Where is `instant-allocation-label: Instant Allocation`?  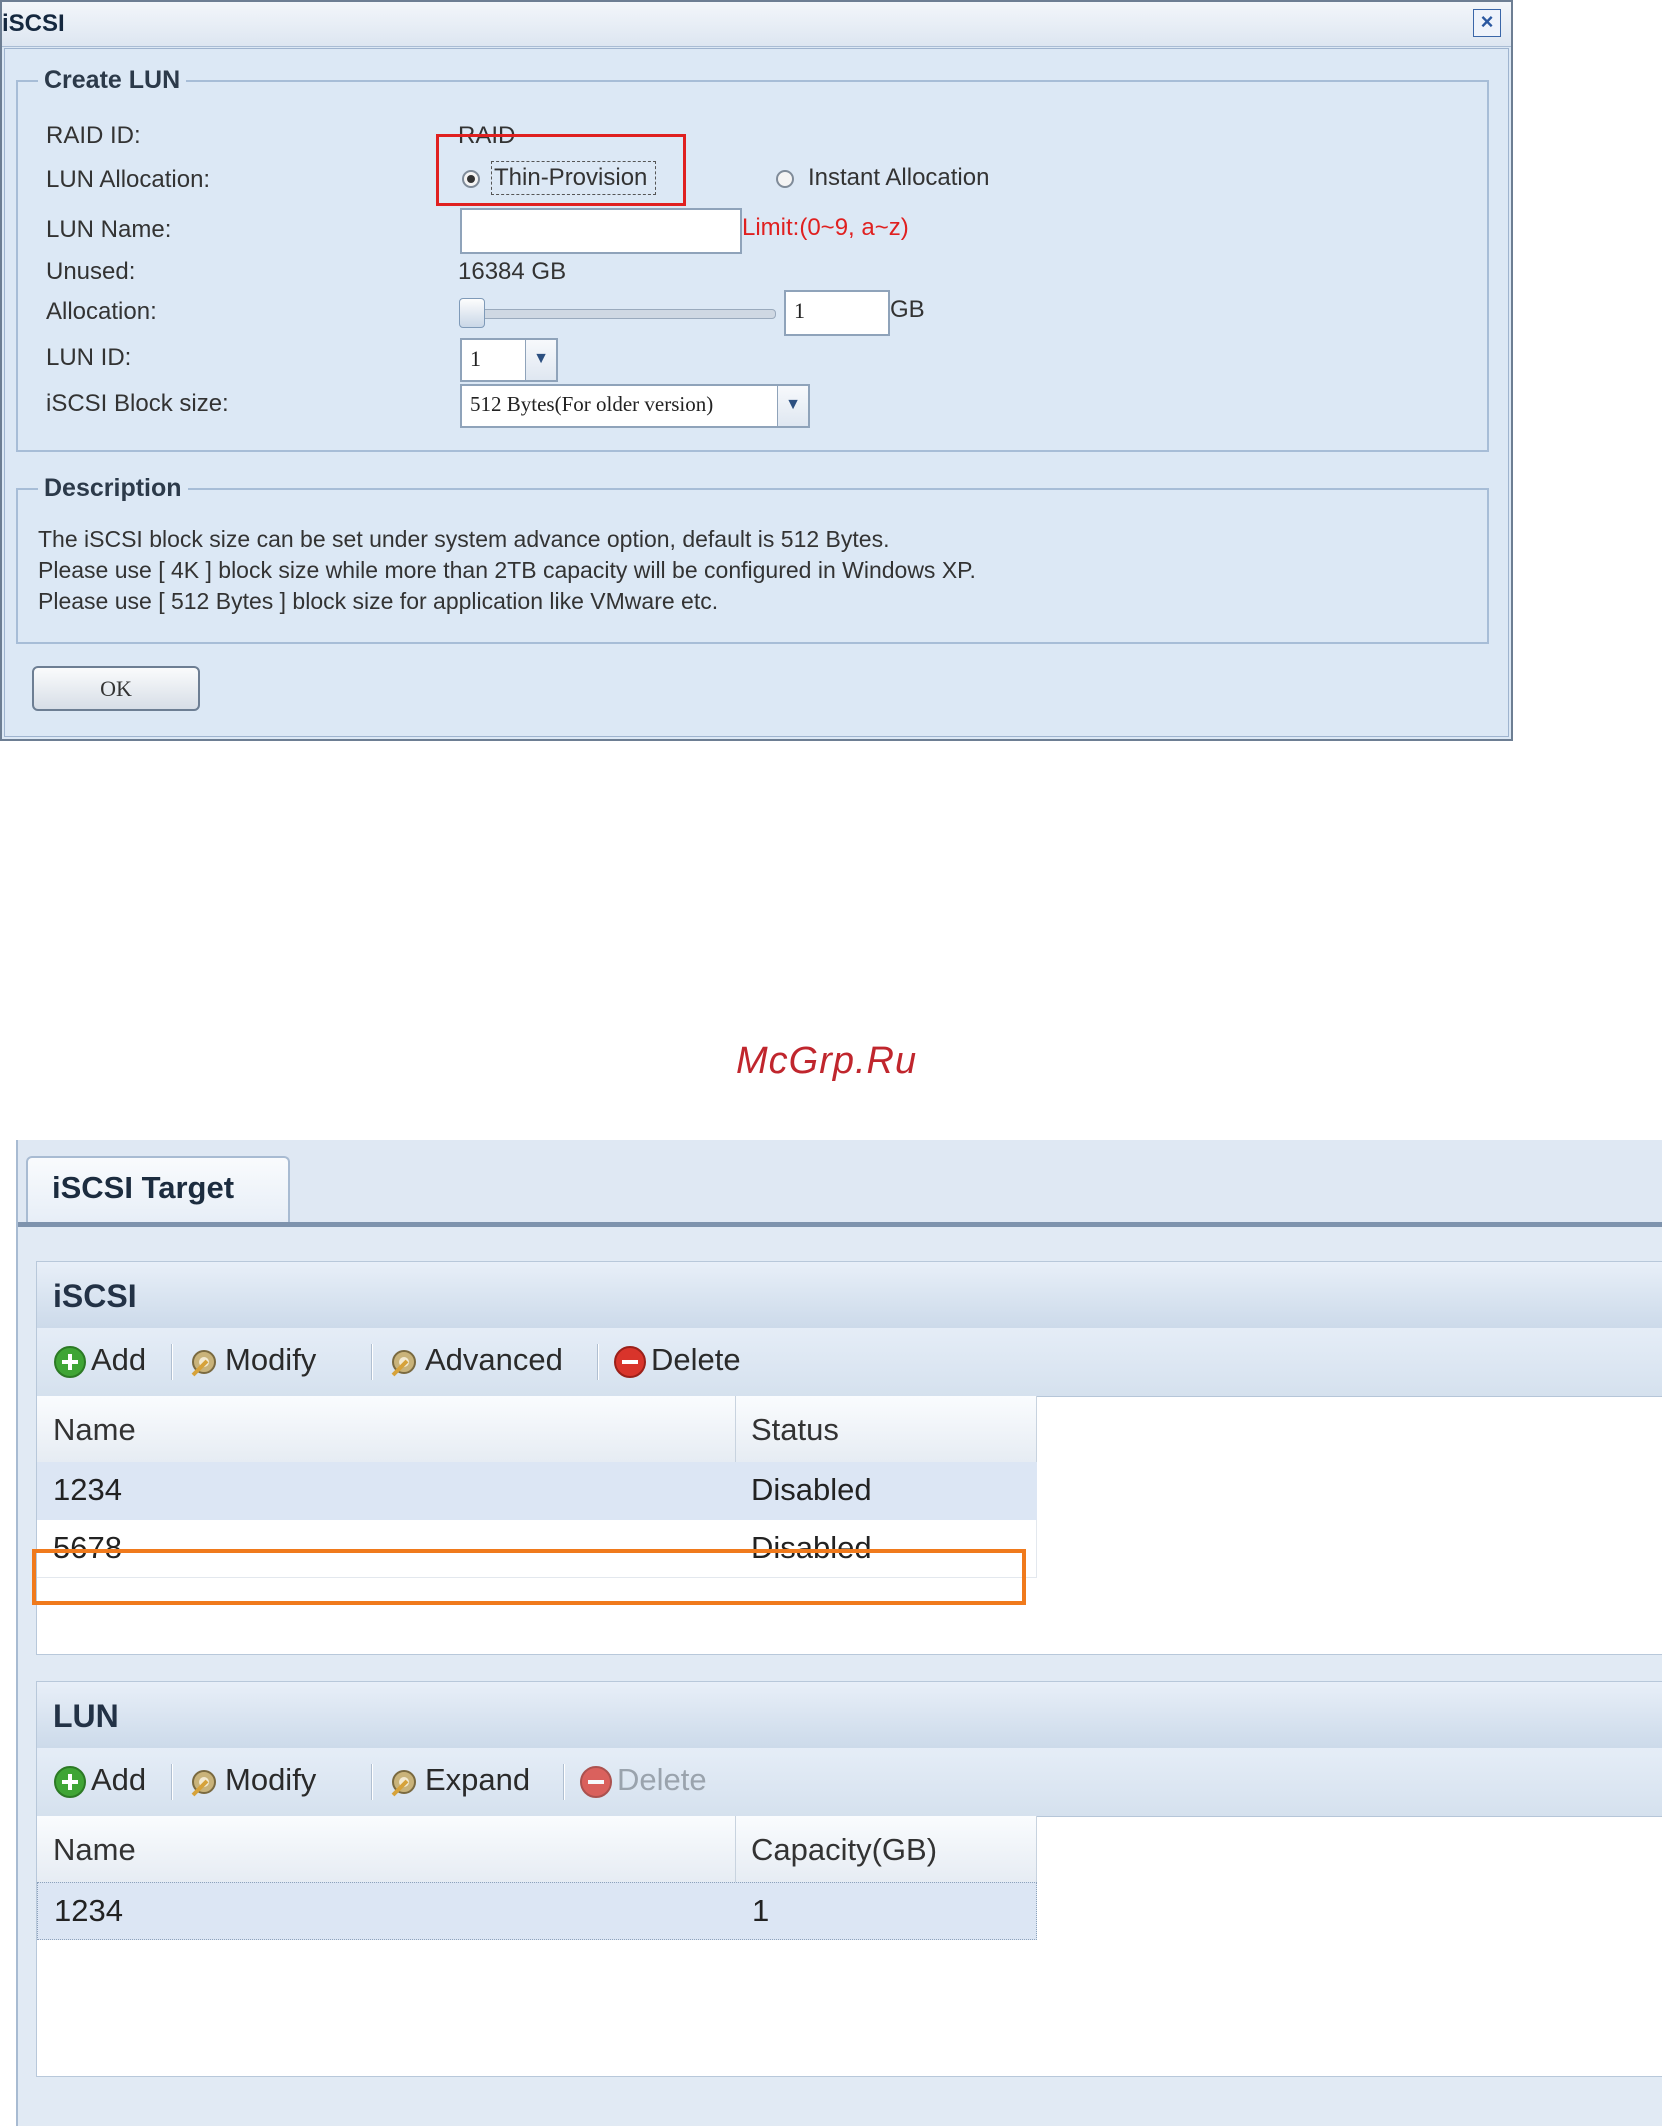 instant-allocation-label: Instant Allocation is located at coordinates (898, 178).